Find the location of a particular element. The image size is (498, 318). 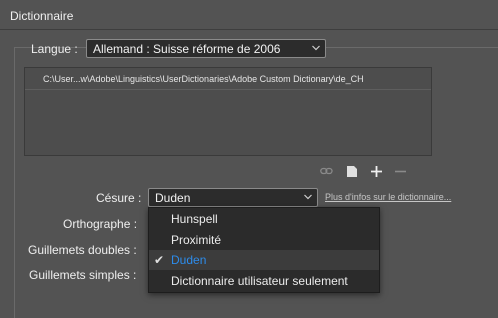

single-quotes-label: Guillemets simples : is located at coordinates (83, 275).